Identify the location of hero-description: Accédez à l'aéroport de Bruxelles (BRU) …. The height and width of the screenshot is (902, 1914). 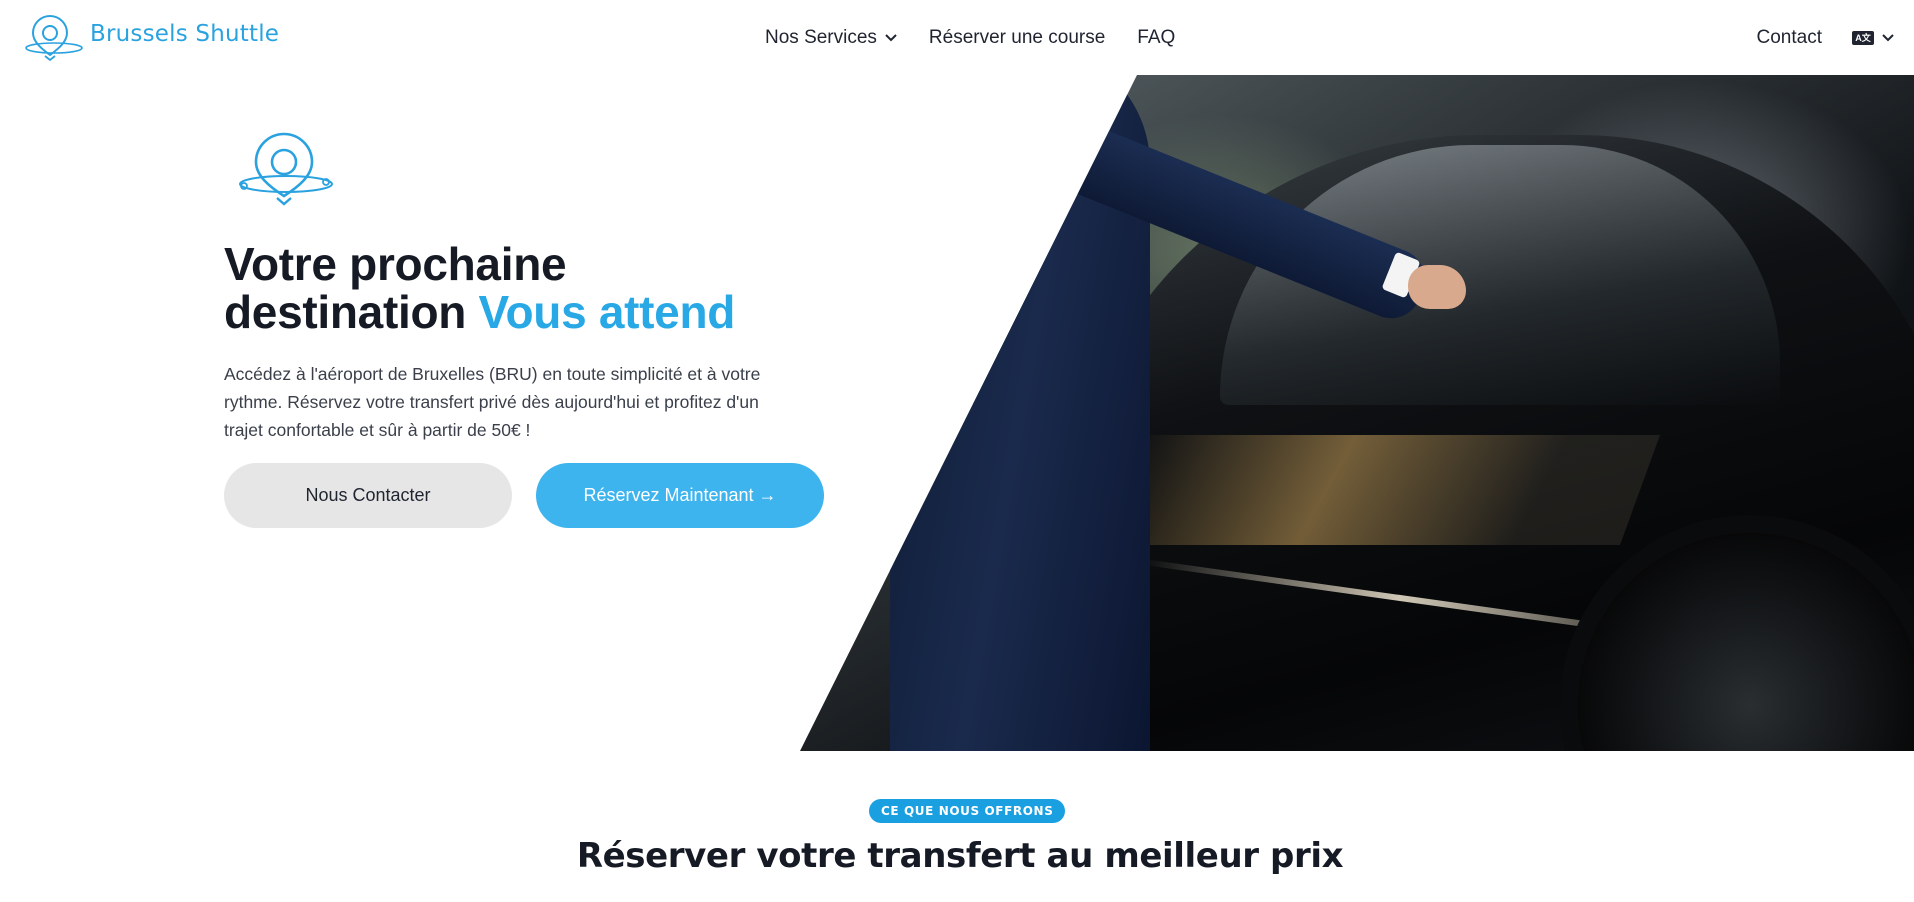
(492, 402).